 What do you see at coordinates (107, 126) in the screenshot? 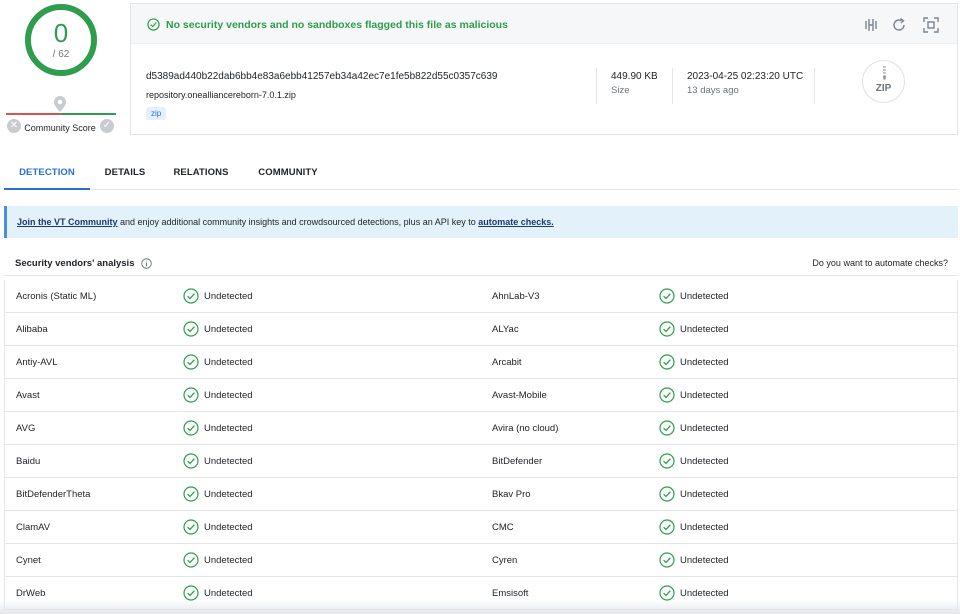
I see `vote-harmless-positive-icon: ✓` at bounding box center [107, 126].